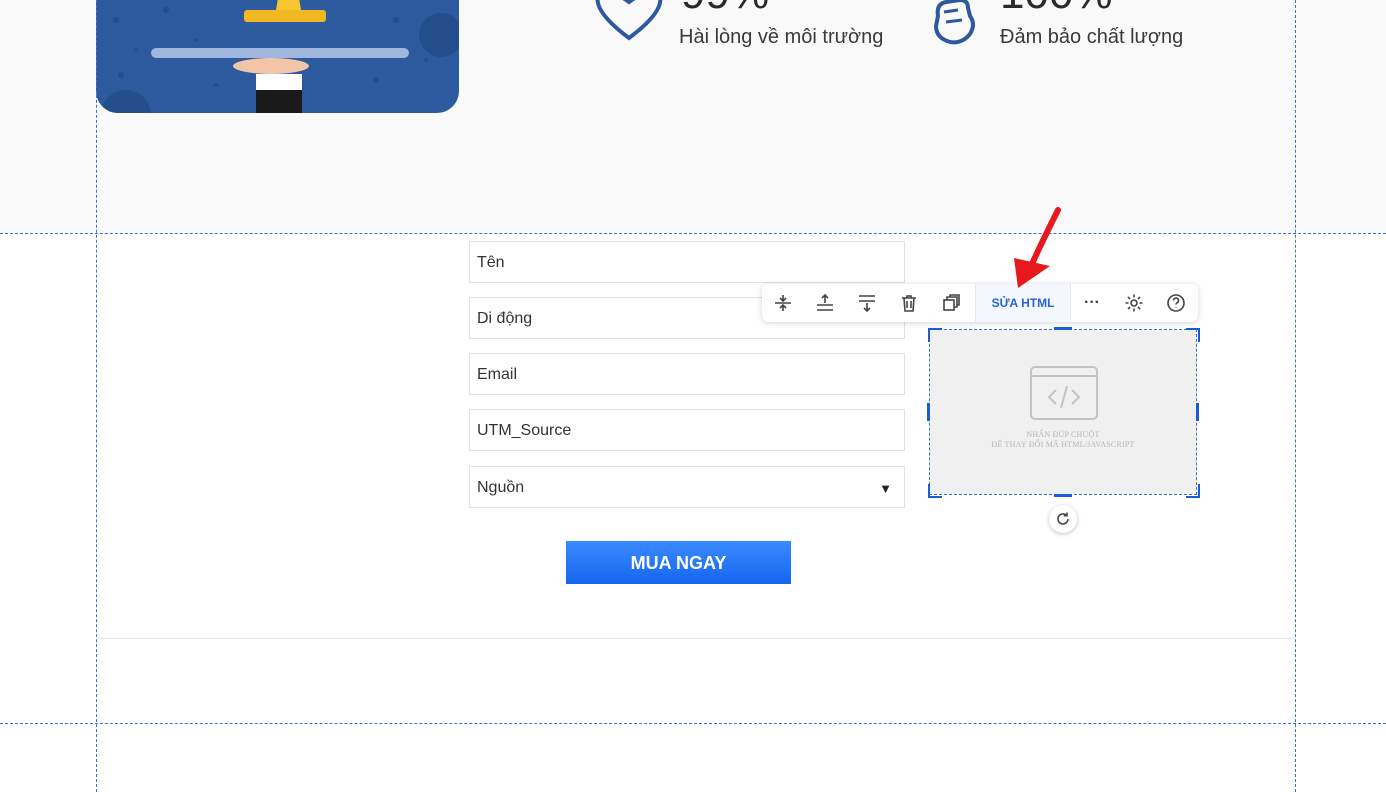 This screenshot has width=1386, height=792. What do you see at coordinates (1295, 396) in the screenshot?
I see `guide-line-right` at bounding box center [1295, 396].